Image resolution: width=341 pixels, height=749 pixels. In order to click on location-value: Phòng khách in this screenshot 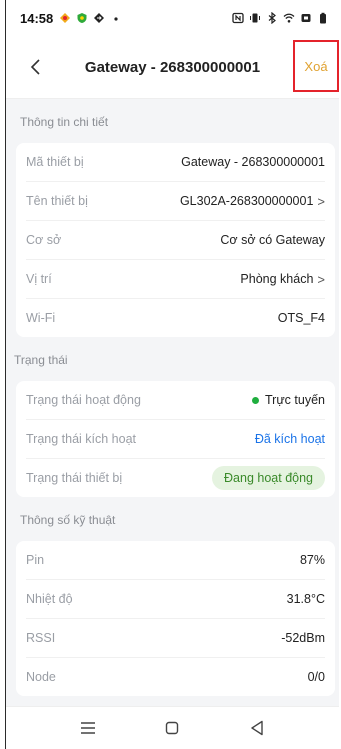, I will do `click(277, 279)`.